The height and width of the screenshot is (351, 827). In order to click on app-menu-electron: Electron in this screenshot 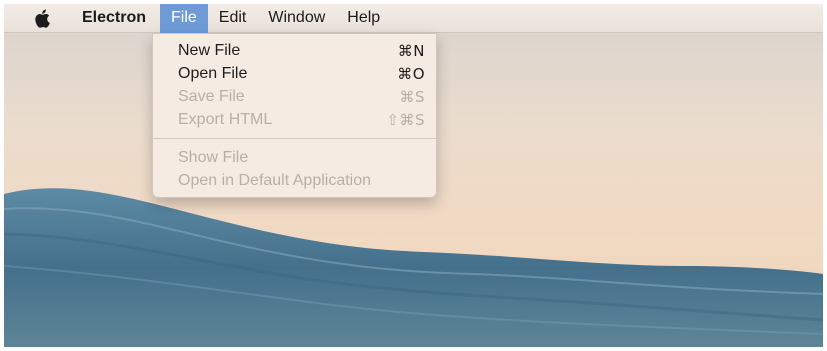, I will do `click(116, 18)`.